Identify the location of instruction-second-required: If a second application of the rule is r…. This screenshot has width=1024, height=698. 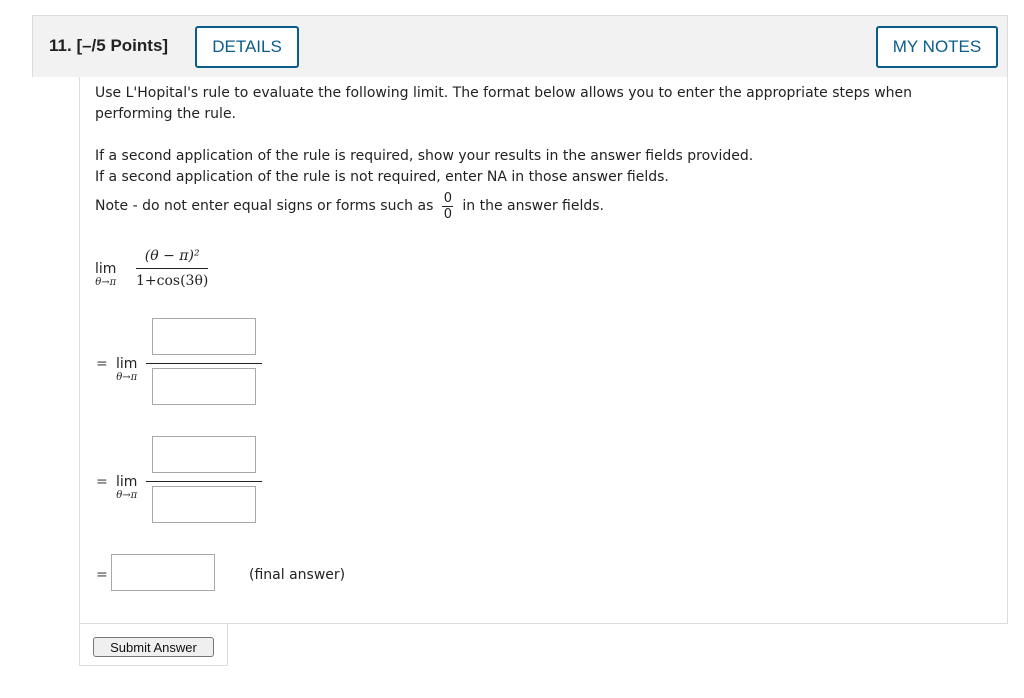
(424, 156).